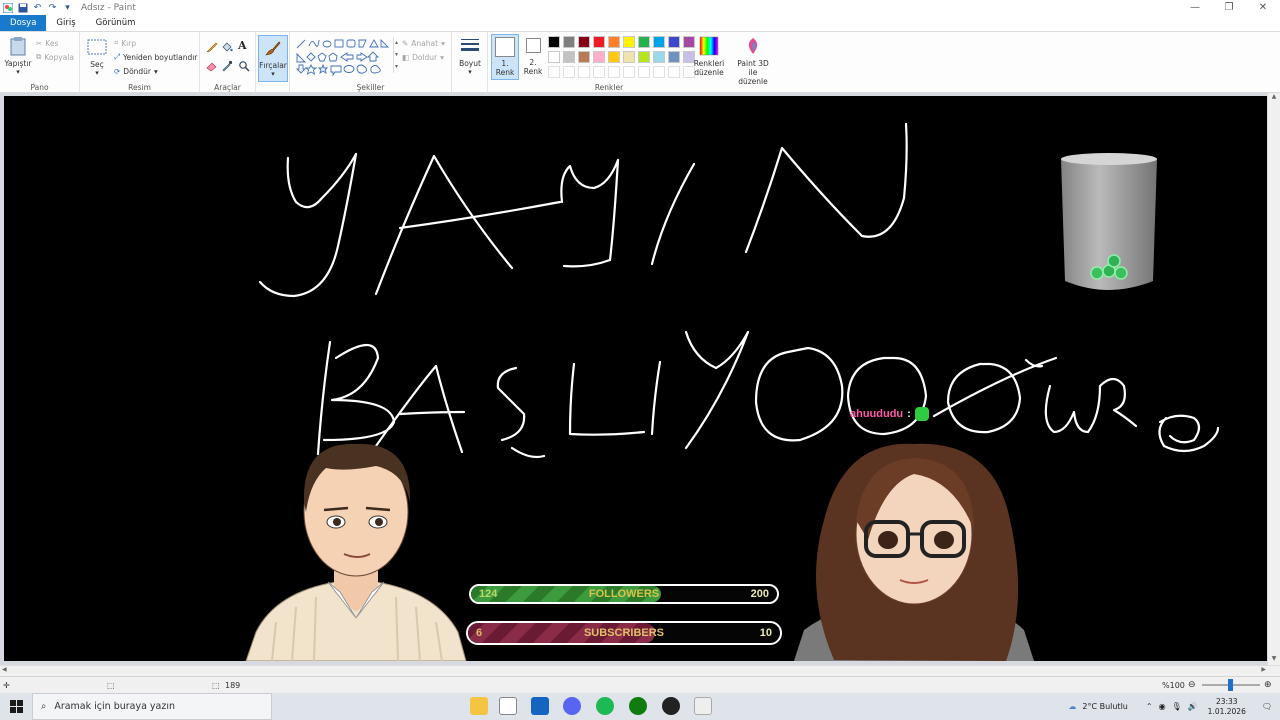 The width and height of the screenshot is (1280, 720). Describe the element at coordinates (22, 7) in the screenshot. I see `save-icon` at that location.